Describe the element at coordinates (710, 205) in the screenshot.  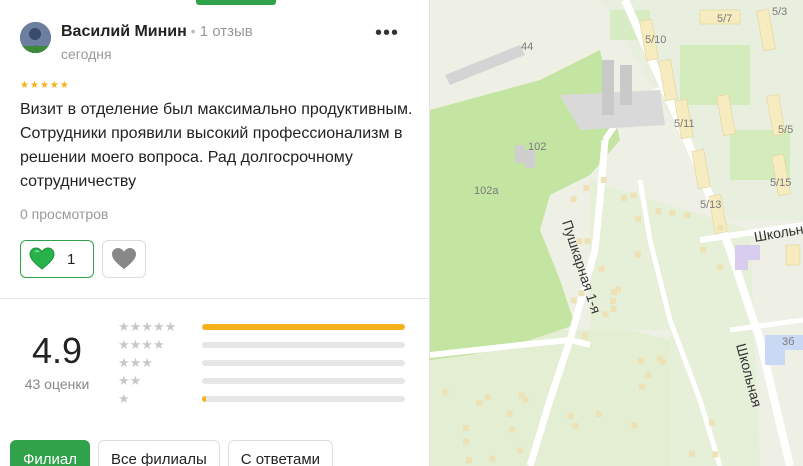
I see `building-label: 5/13` at that location.